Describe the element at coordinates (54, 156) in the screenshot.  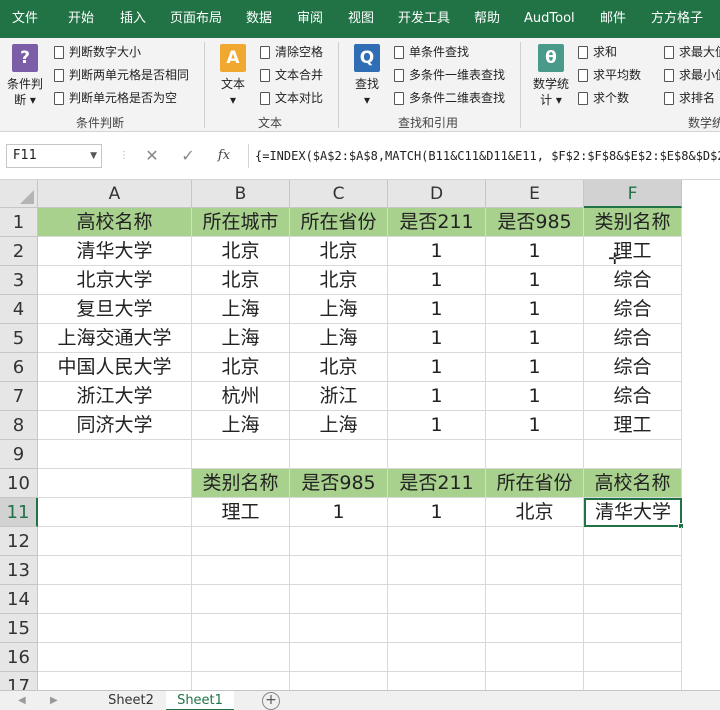
I see `name-box: F11 ▼` at that location.